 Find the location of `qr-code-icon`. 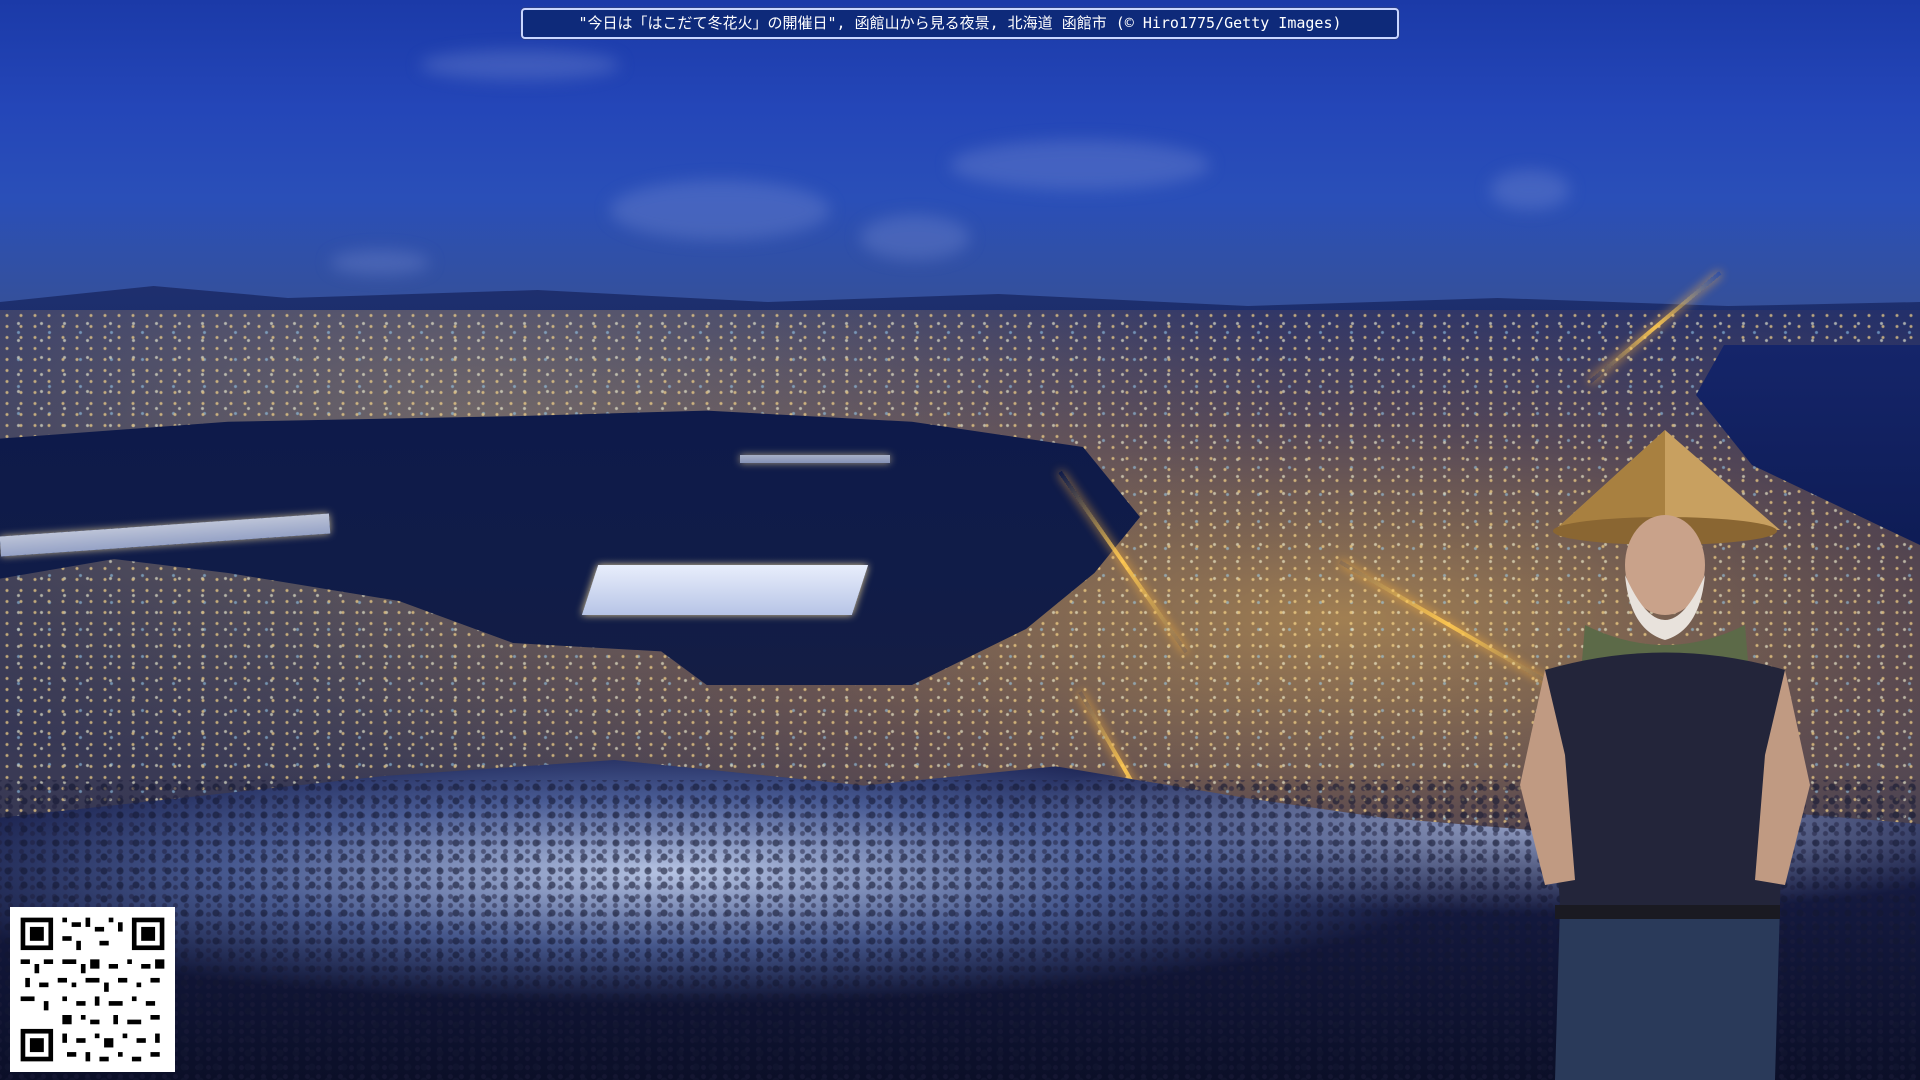

qr-code-icon is located at coordinates (92, 989).